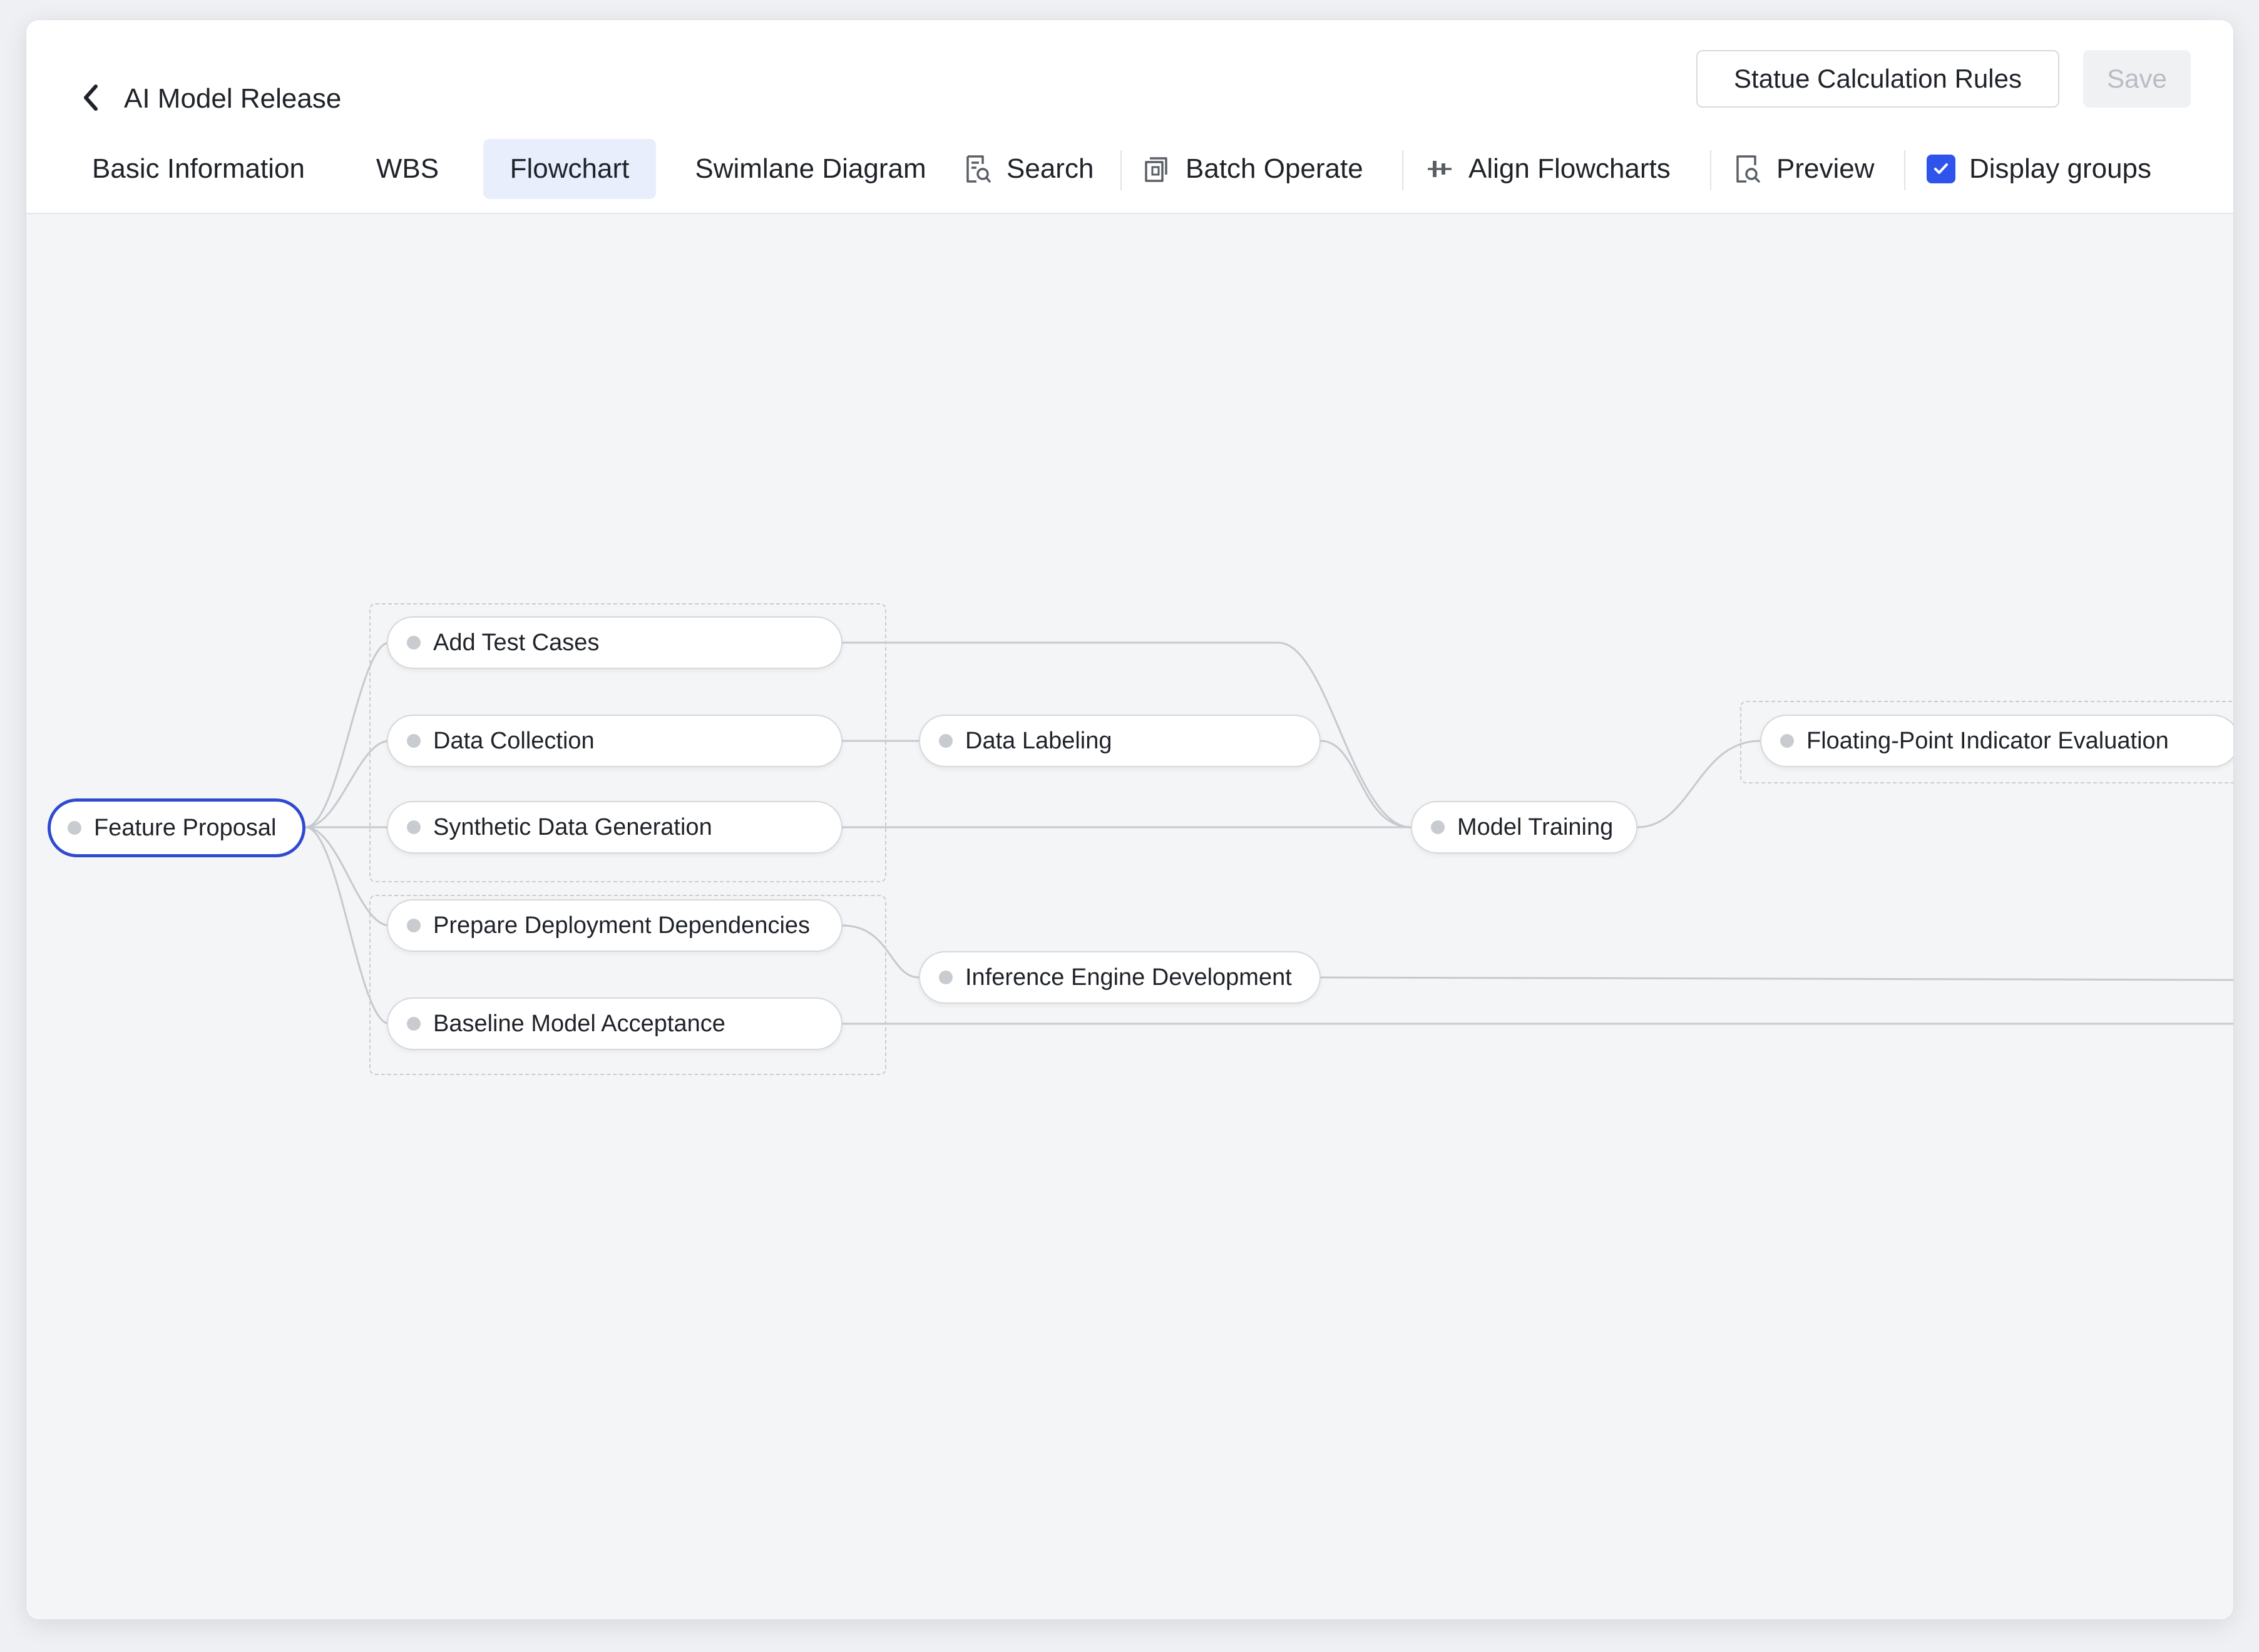  What do you see at coordinates (514, 740) in the screenshot?
I see `node-label: Data Collection` at bounding box center [514, 740].